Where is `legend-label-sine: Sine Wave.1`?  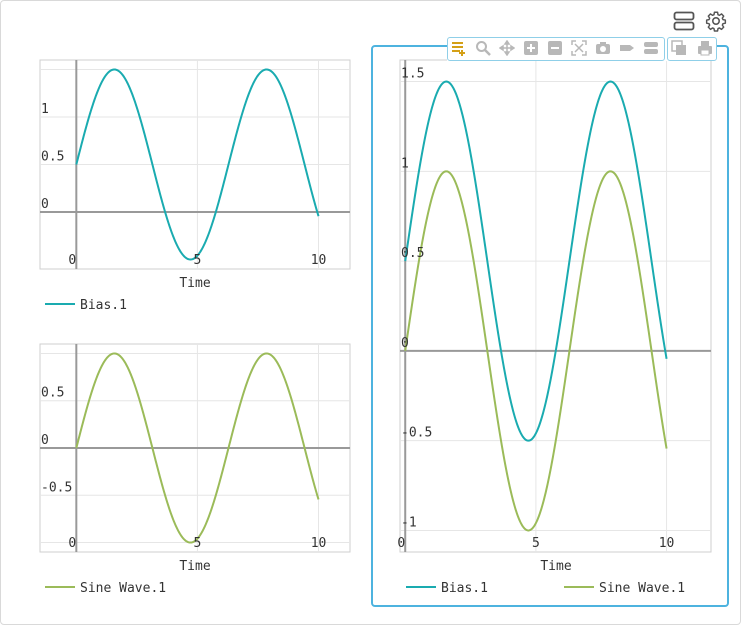 legend-label-sine: Sine Wave.1 is located at coordinates (642, 588).